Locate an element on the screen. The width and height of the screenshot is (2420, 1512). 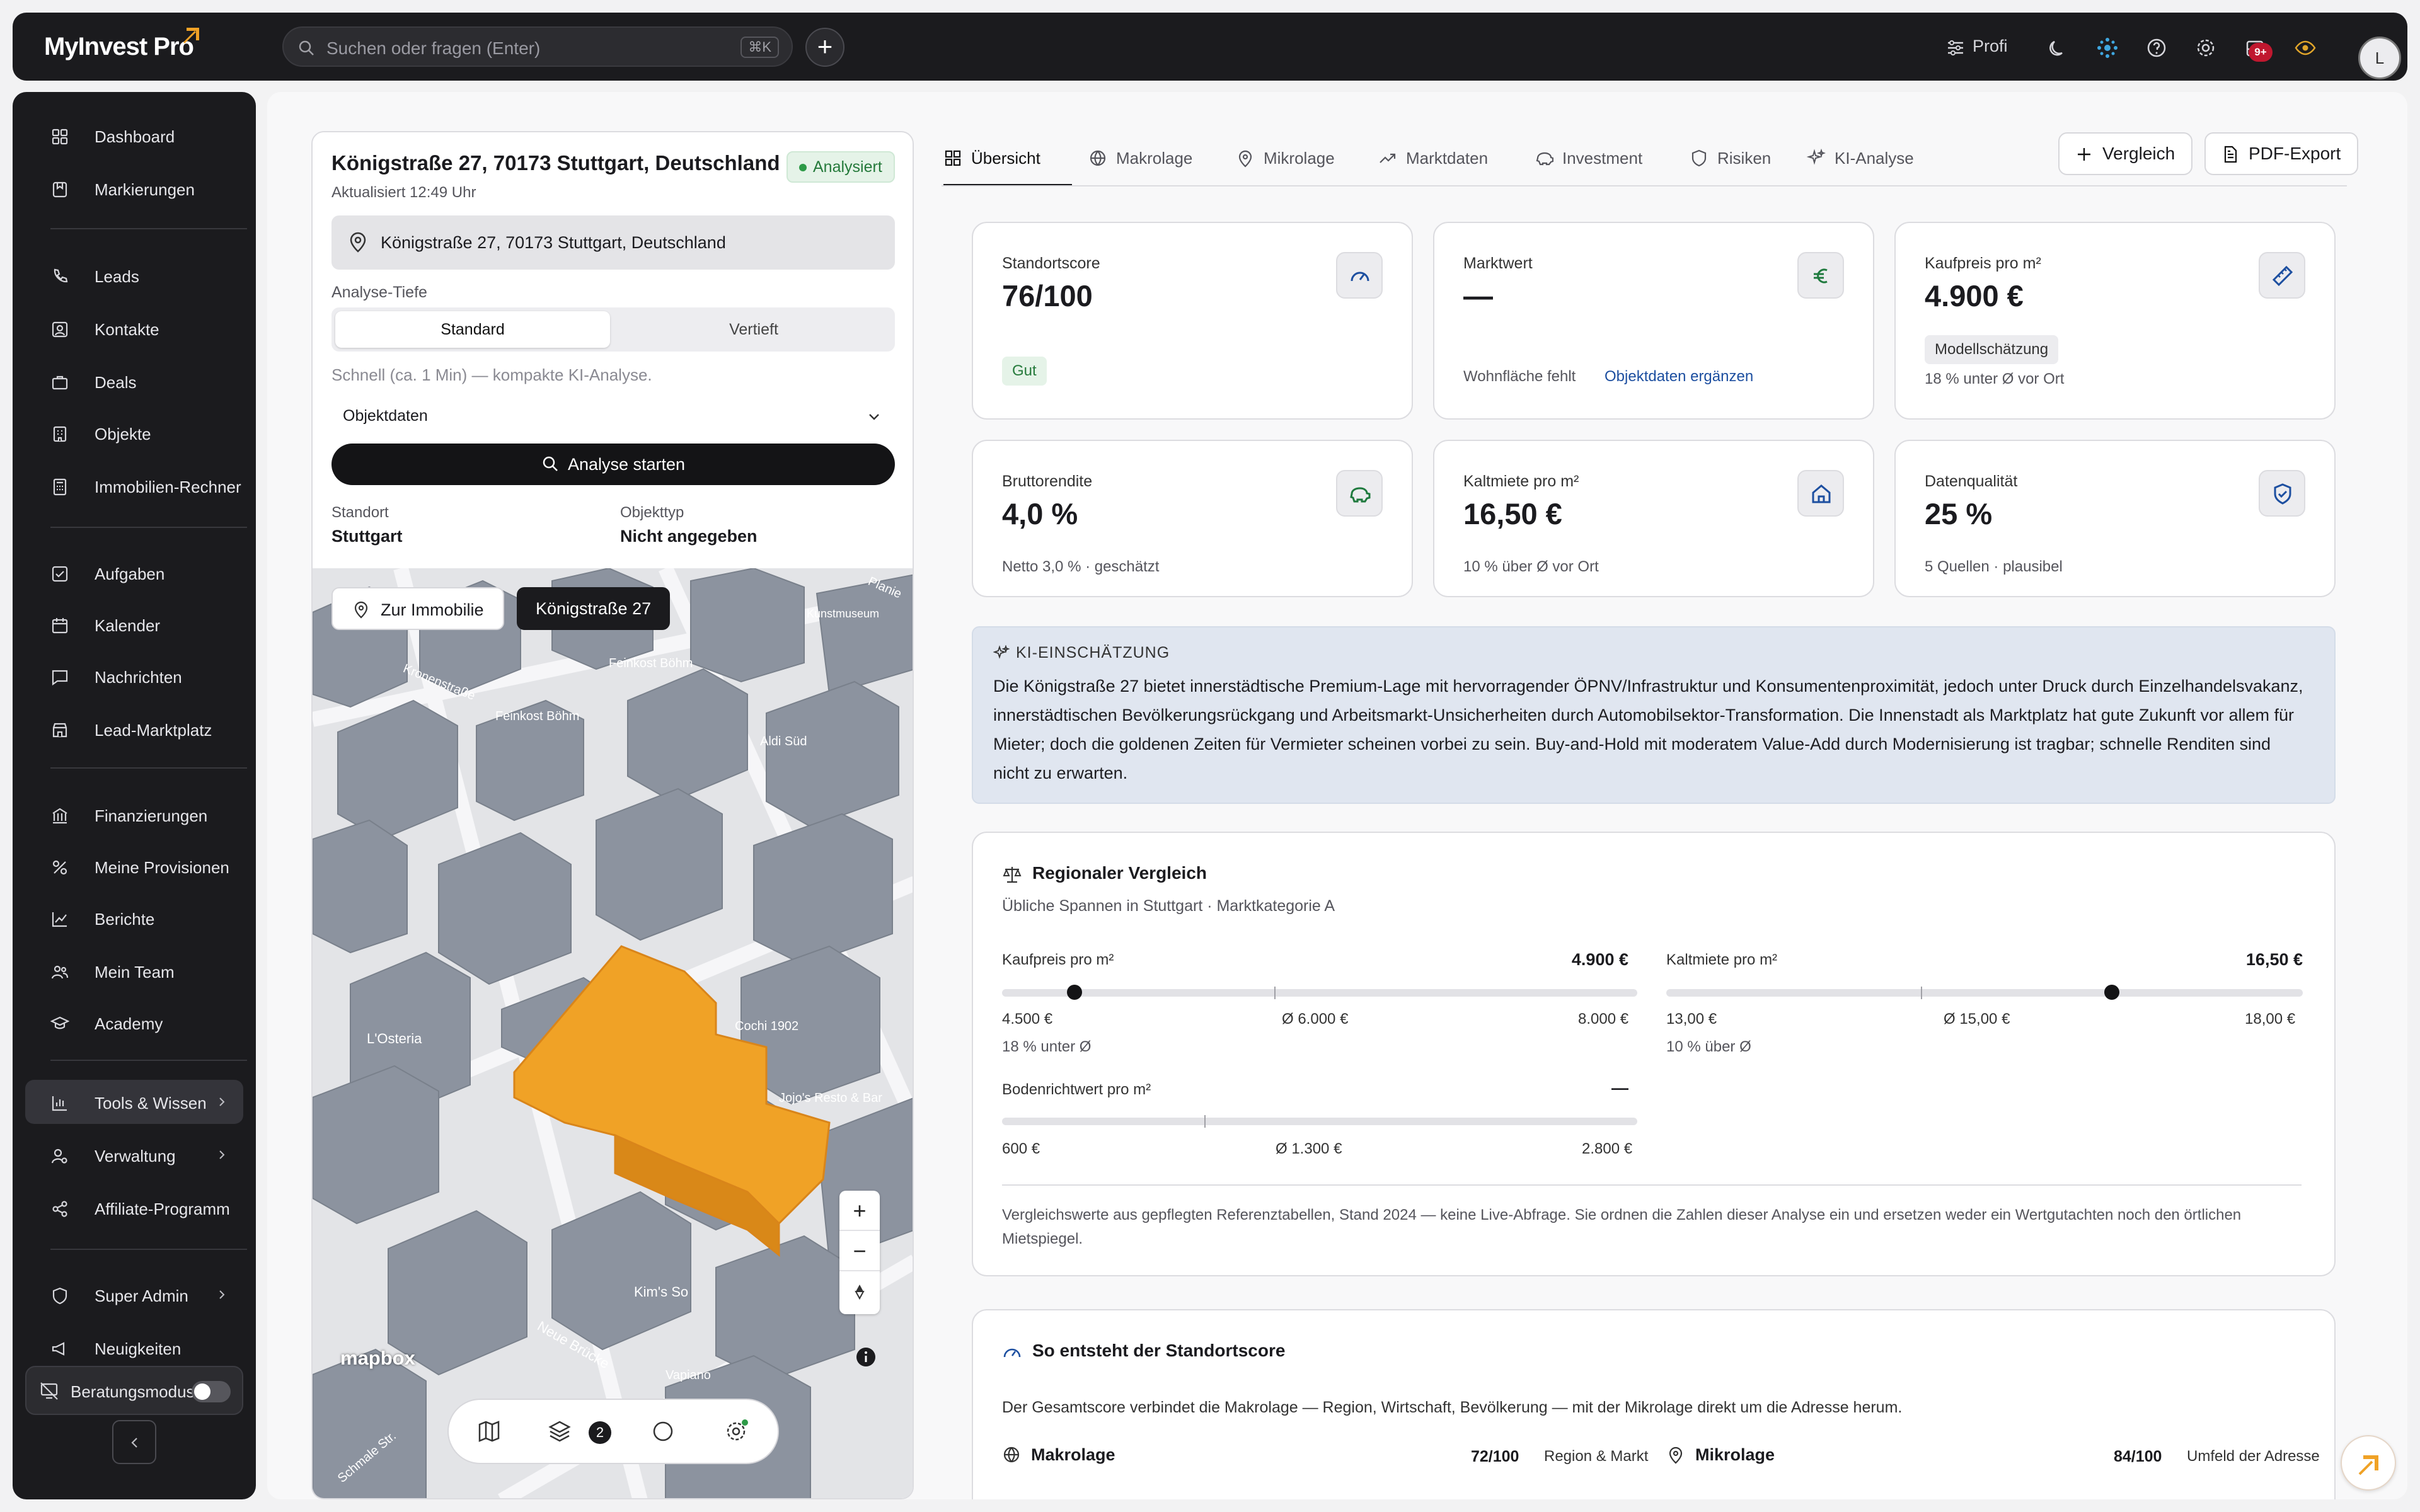
search-bar: Suchen oder fragen (Enter) ⌘K is located at coordinates (537, 46).